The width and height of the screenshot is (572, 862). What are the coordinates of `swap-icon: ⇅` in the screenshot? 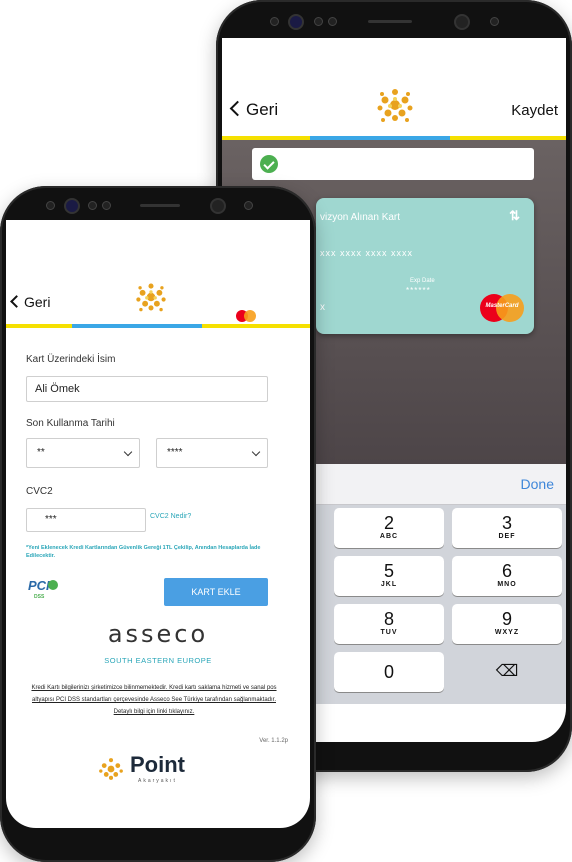 It's located at (514, 216).